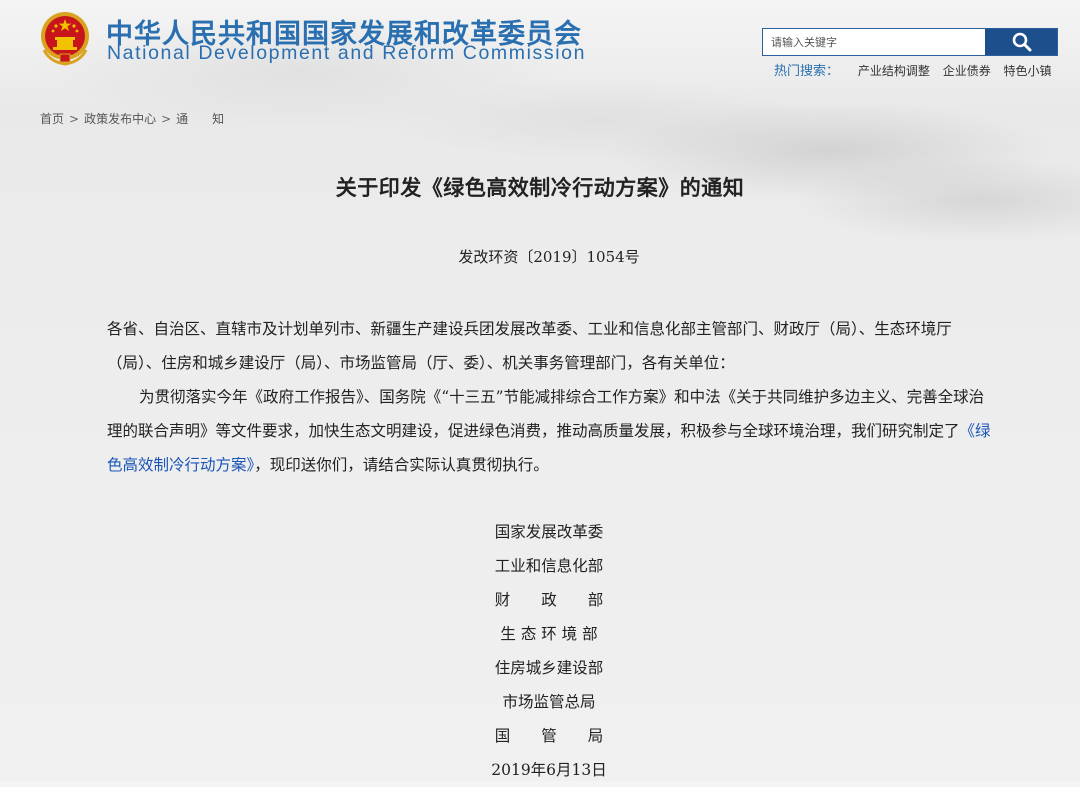 Image resolution: width=1080 pixels, height=787 pixels. I want to click on hot-search-label: 热门搜索：, so click(807, 71).